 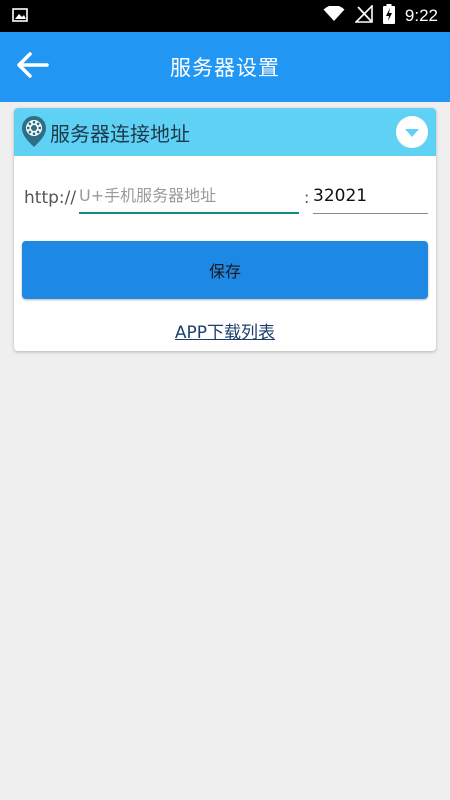 I want to click on app-download-list-link: APP下载列表, so click(x=225, y=330).